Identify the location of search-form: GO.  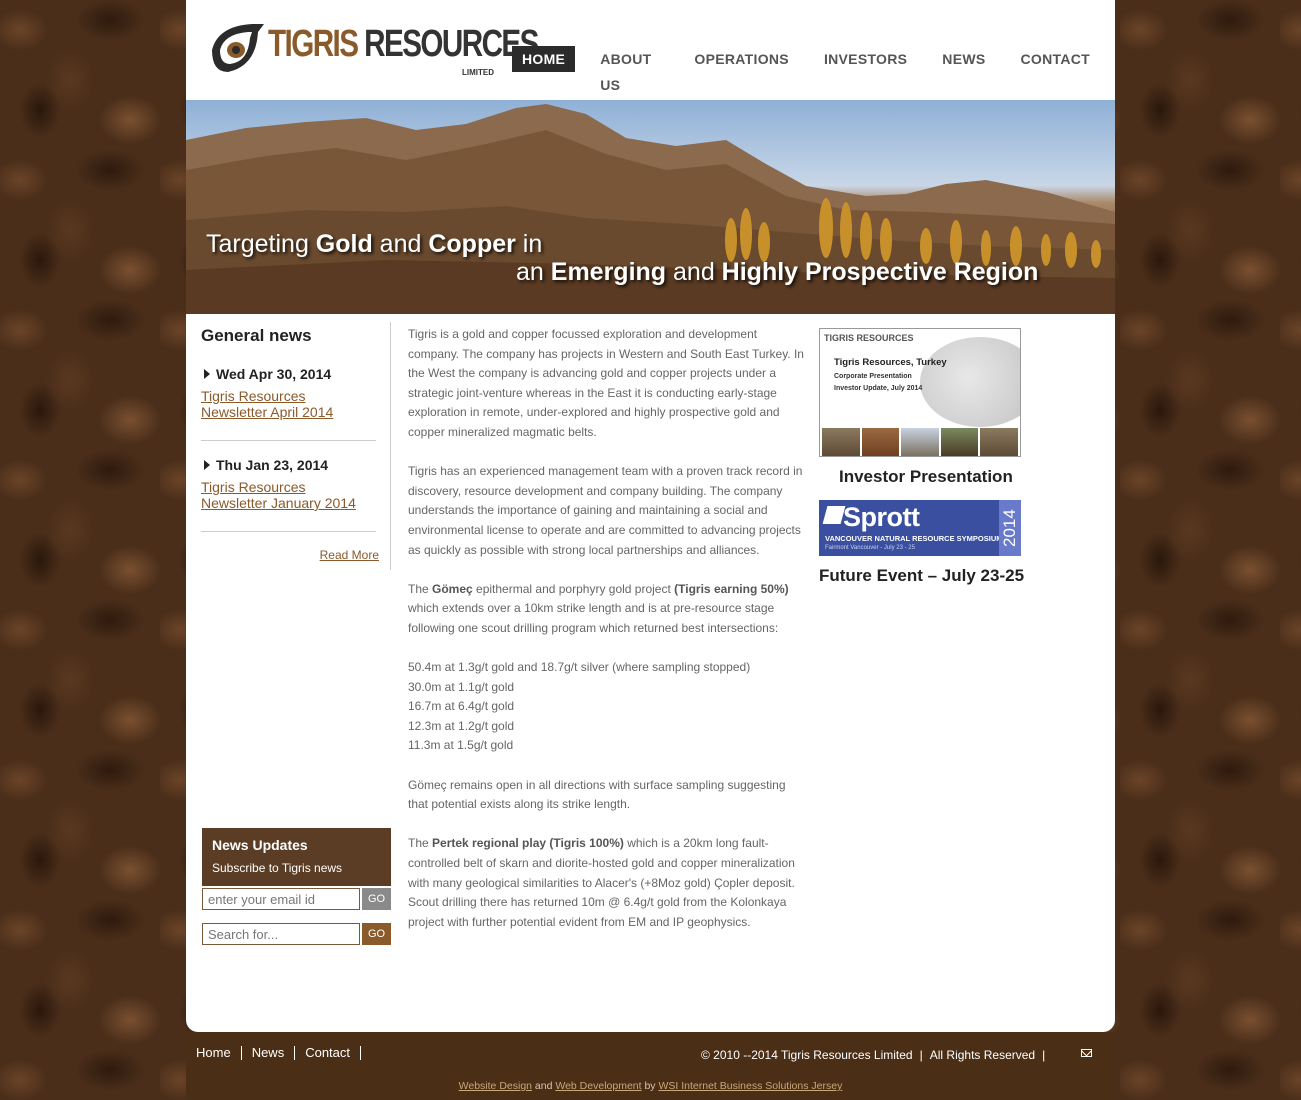
(296, 934).